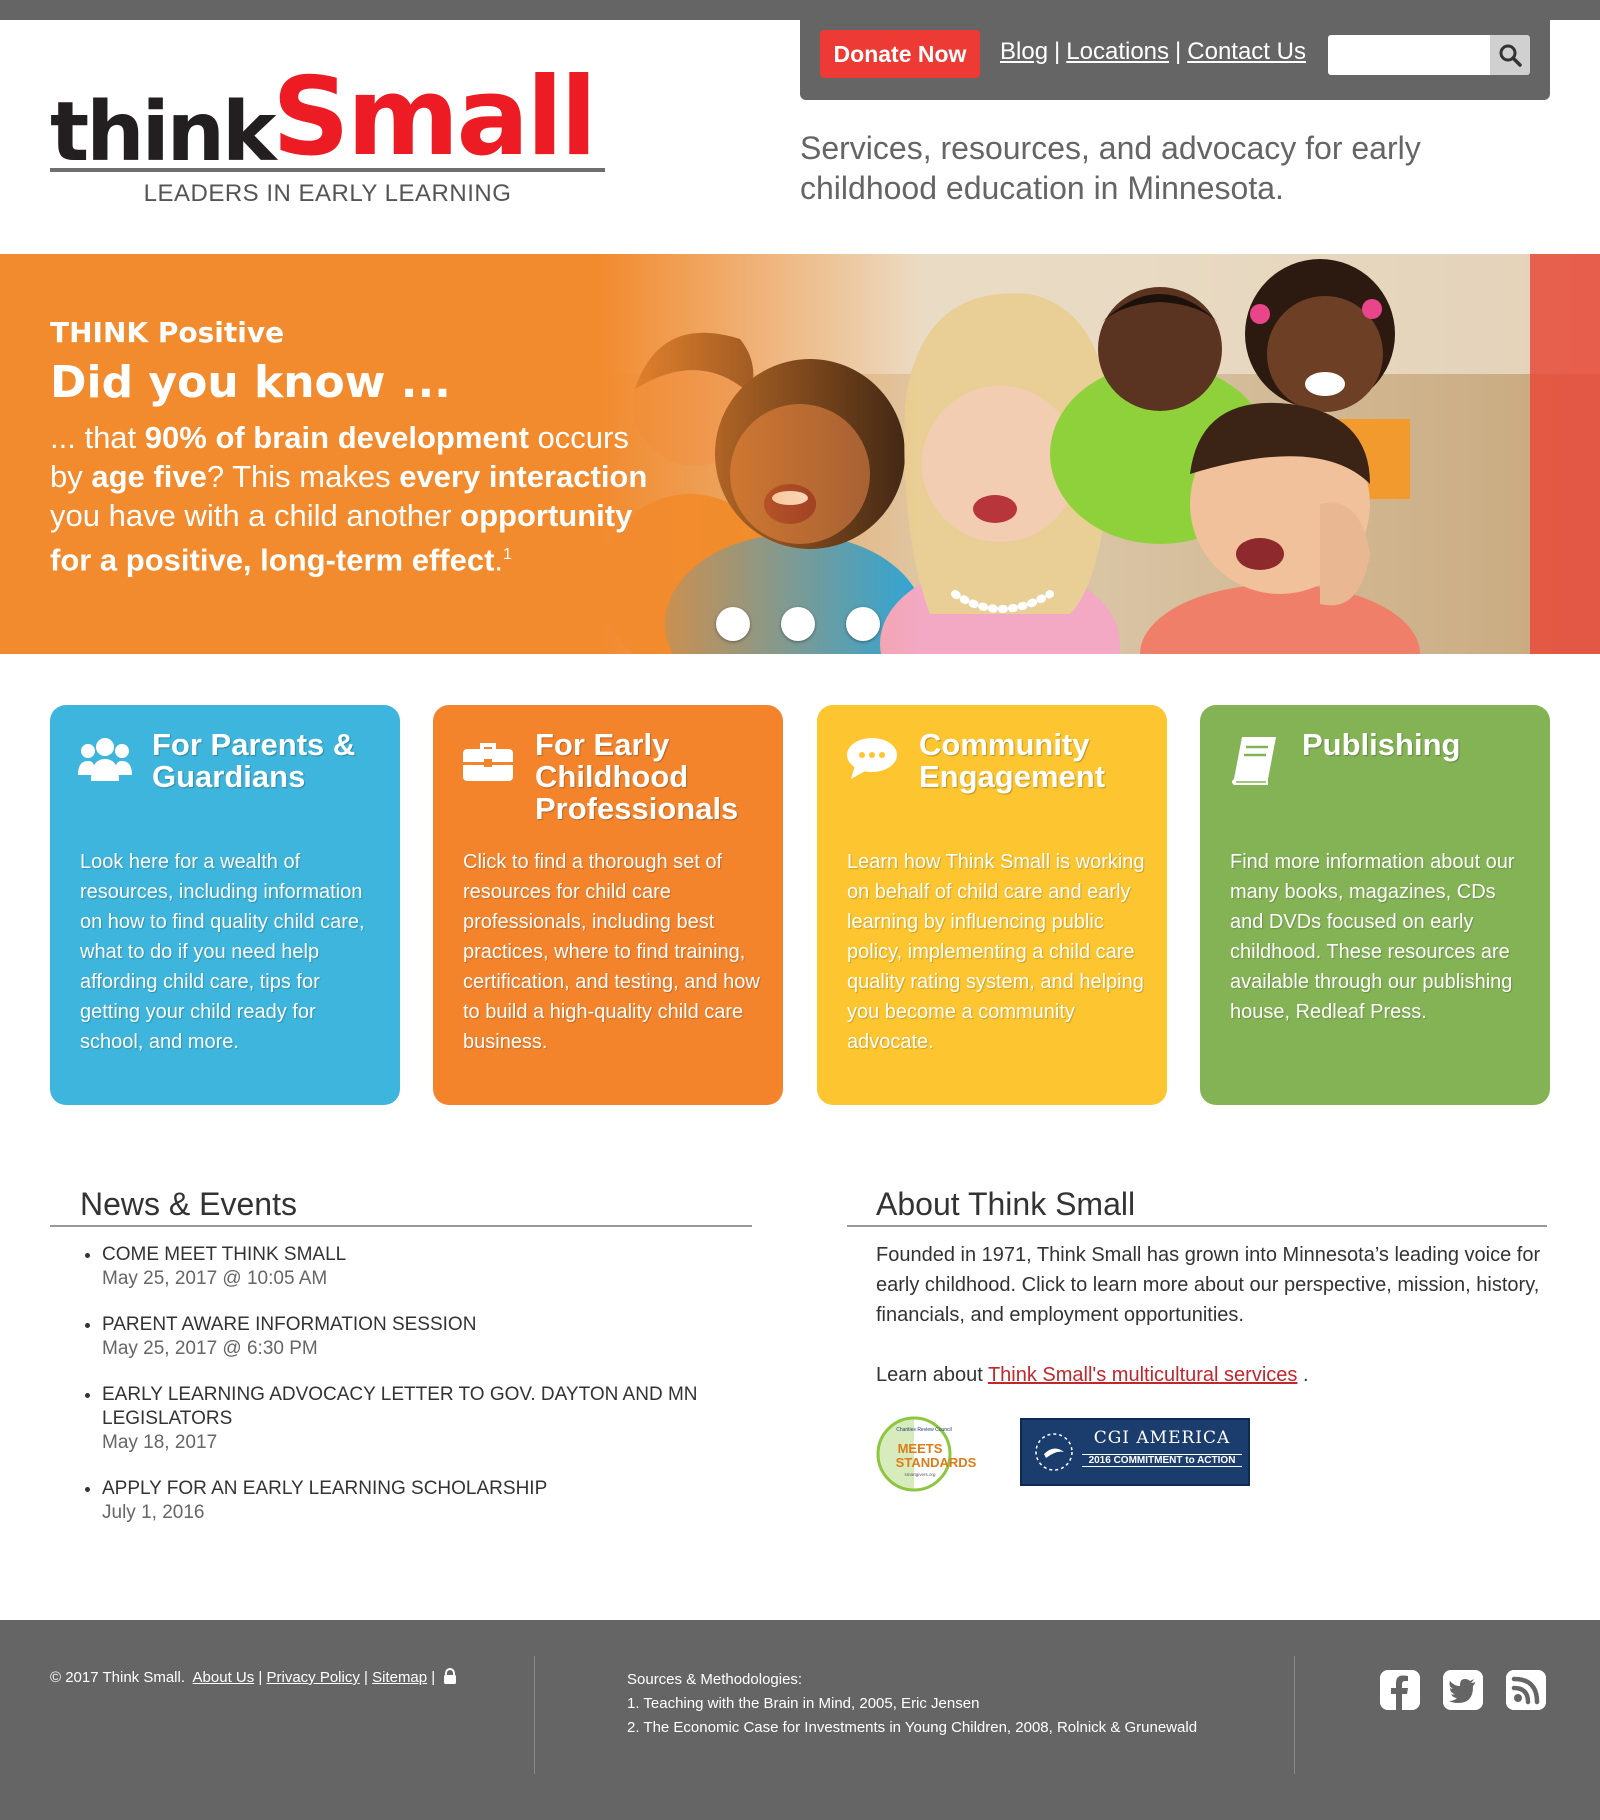 Image resolution: width=1600 pixels, height=1820 pixels. What do you see at coordinates (637, 776) in the screenshot?
I see `card-title: For Early Childhood Professionals` at bounding box center [637, 776].